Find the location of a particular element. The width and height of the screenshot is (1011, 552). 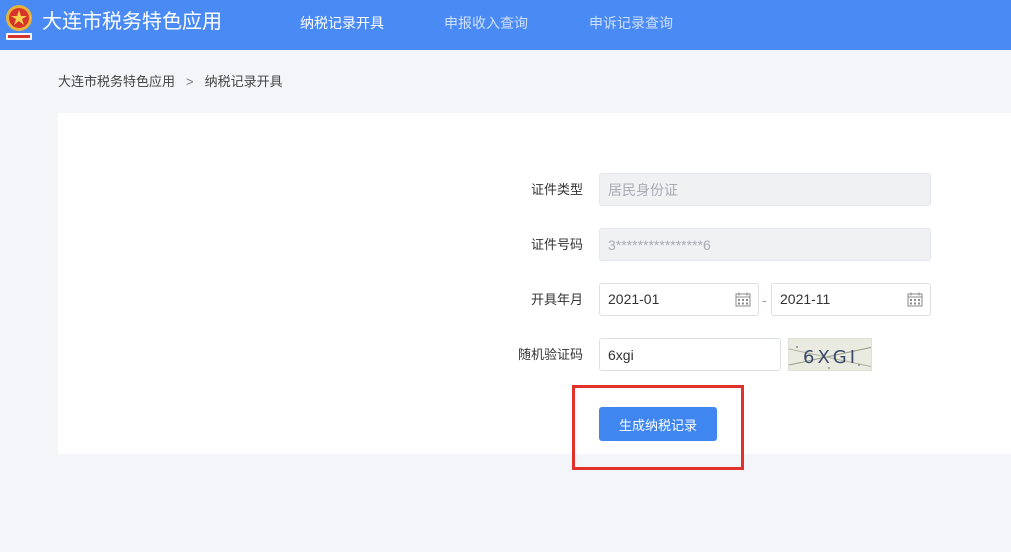

captcha-label: 随机验证码 is located at coordinates (550, 354).